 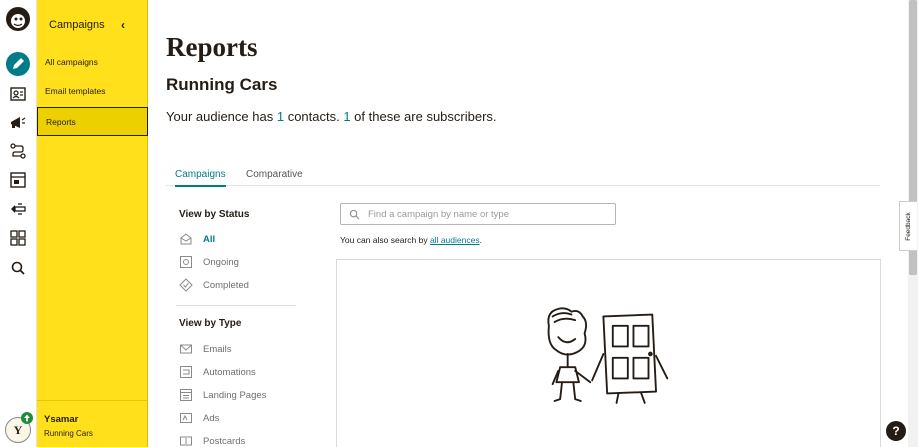 What do you see at coordinates (221, 116) in the screenshot?
I see `audience-prefix: Your audience has` at bounding box center [221, 116].